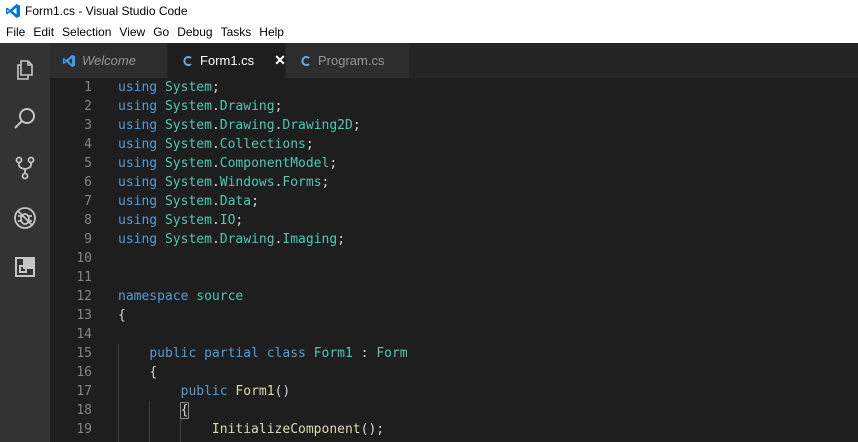 The width and height of the screenshot is (858, 442). What do you see at coordinates (25, 119) in the screenshot?
I see `search-icon` at bounding box center [25, 119].